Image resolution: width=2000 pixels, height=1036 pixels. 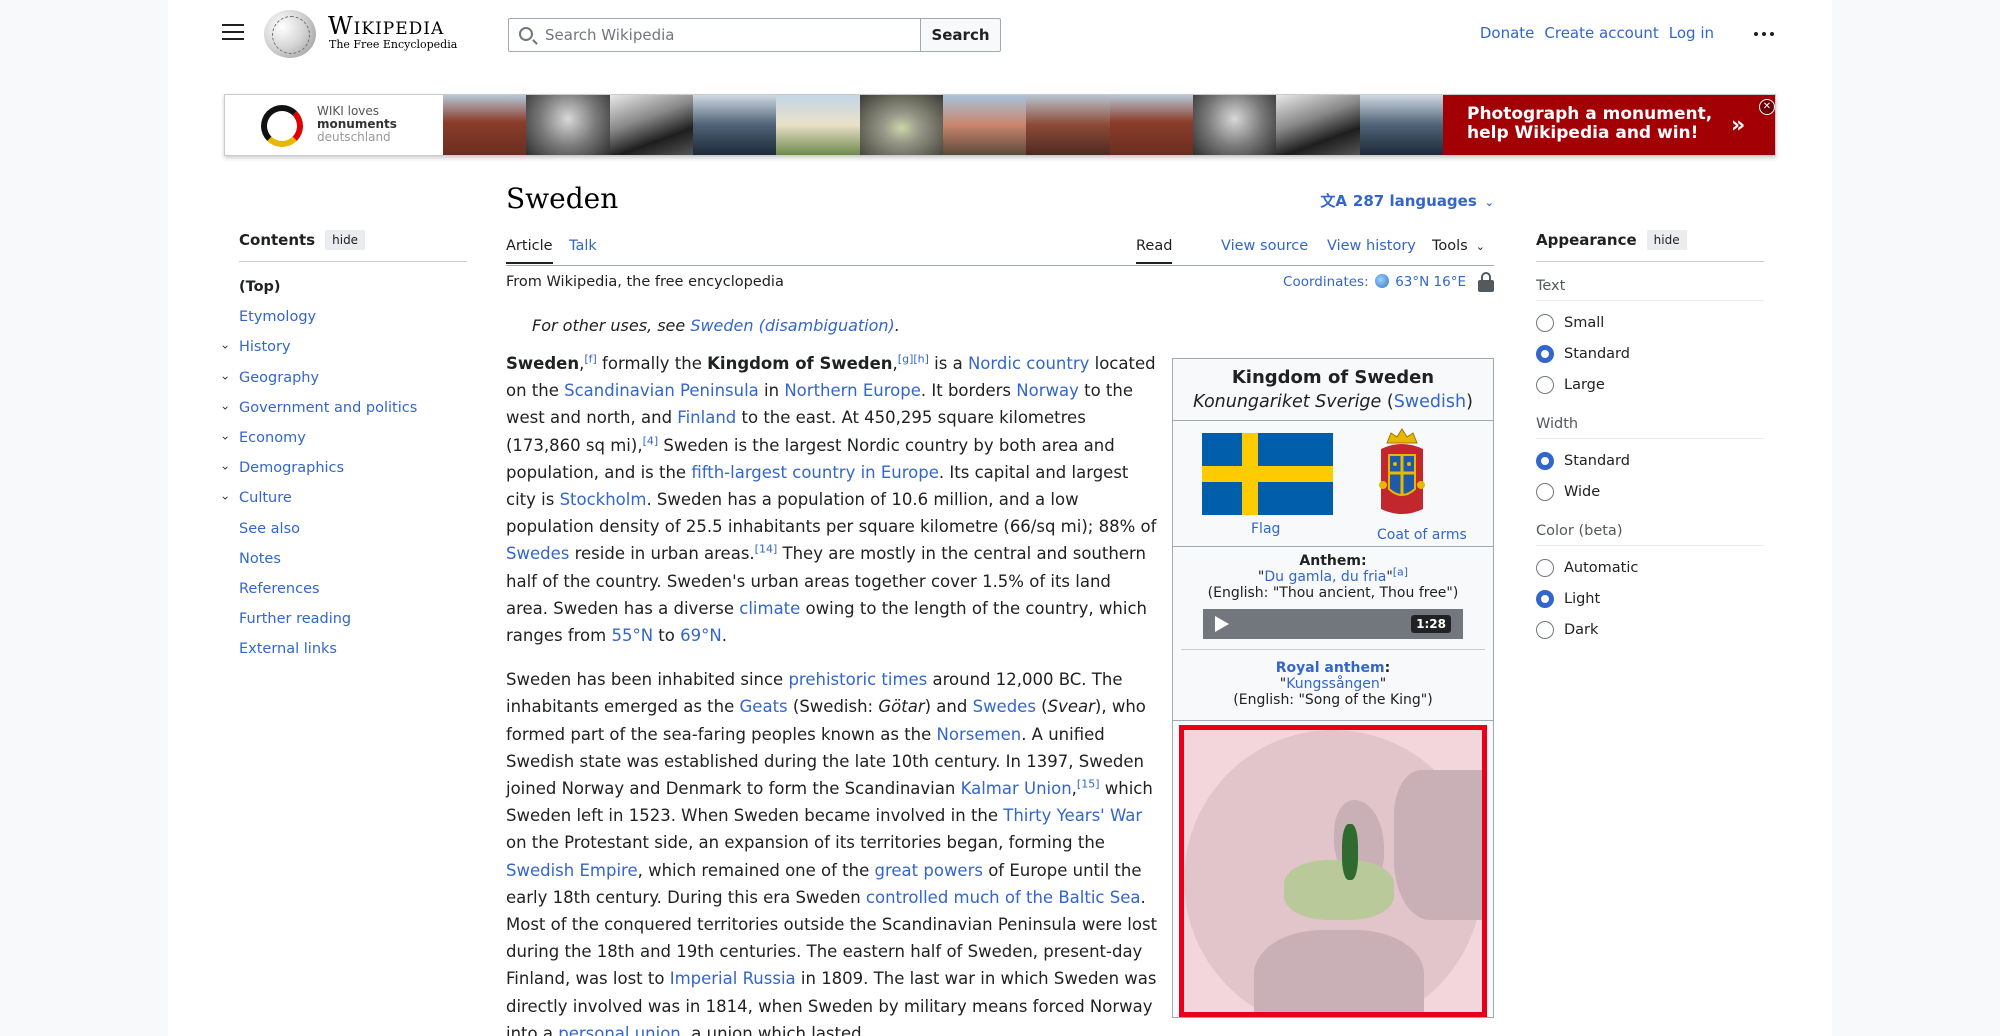 I want to click on swedish-language-link: Swedish, so click(x=1430, y=402).